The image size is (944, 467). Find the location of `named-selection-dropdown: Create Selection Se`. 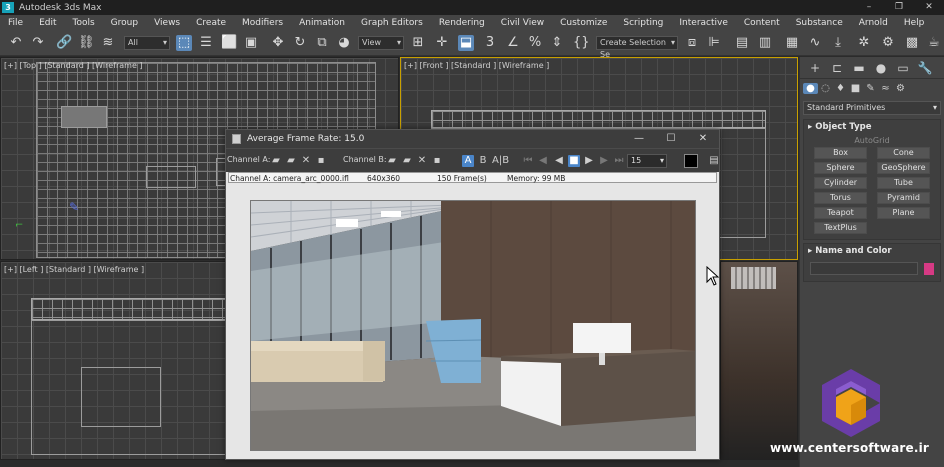

named-selection-dropdown: Create Selection Se is located at coordinates (637, 47).